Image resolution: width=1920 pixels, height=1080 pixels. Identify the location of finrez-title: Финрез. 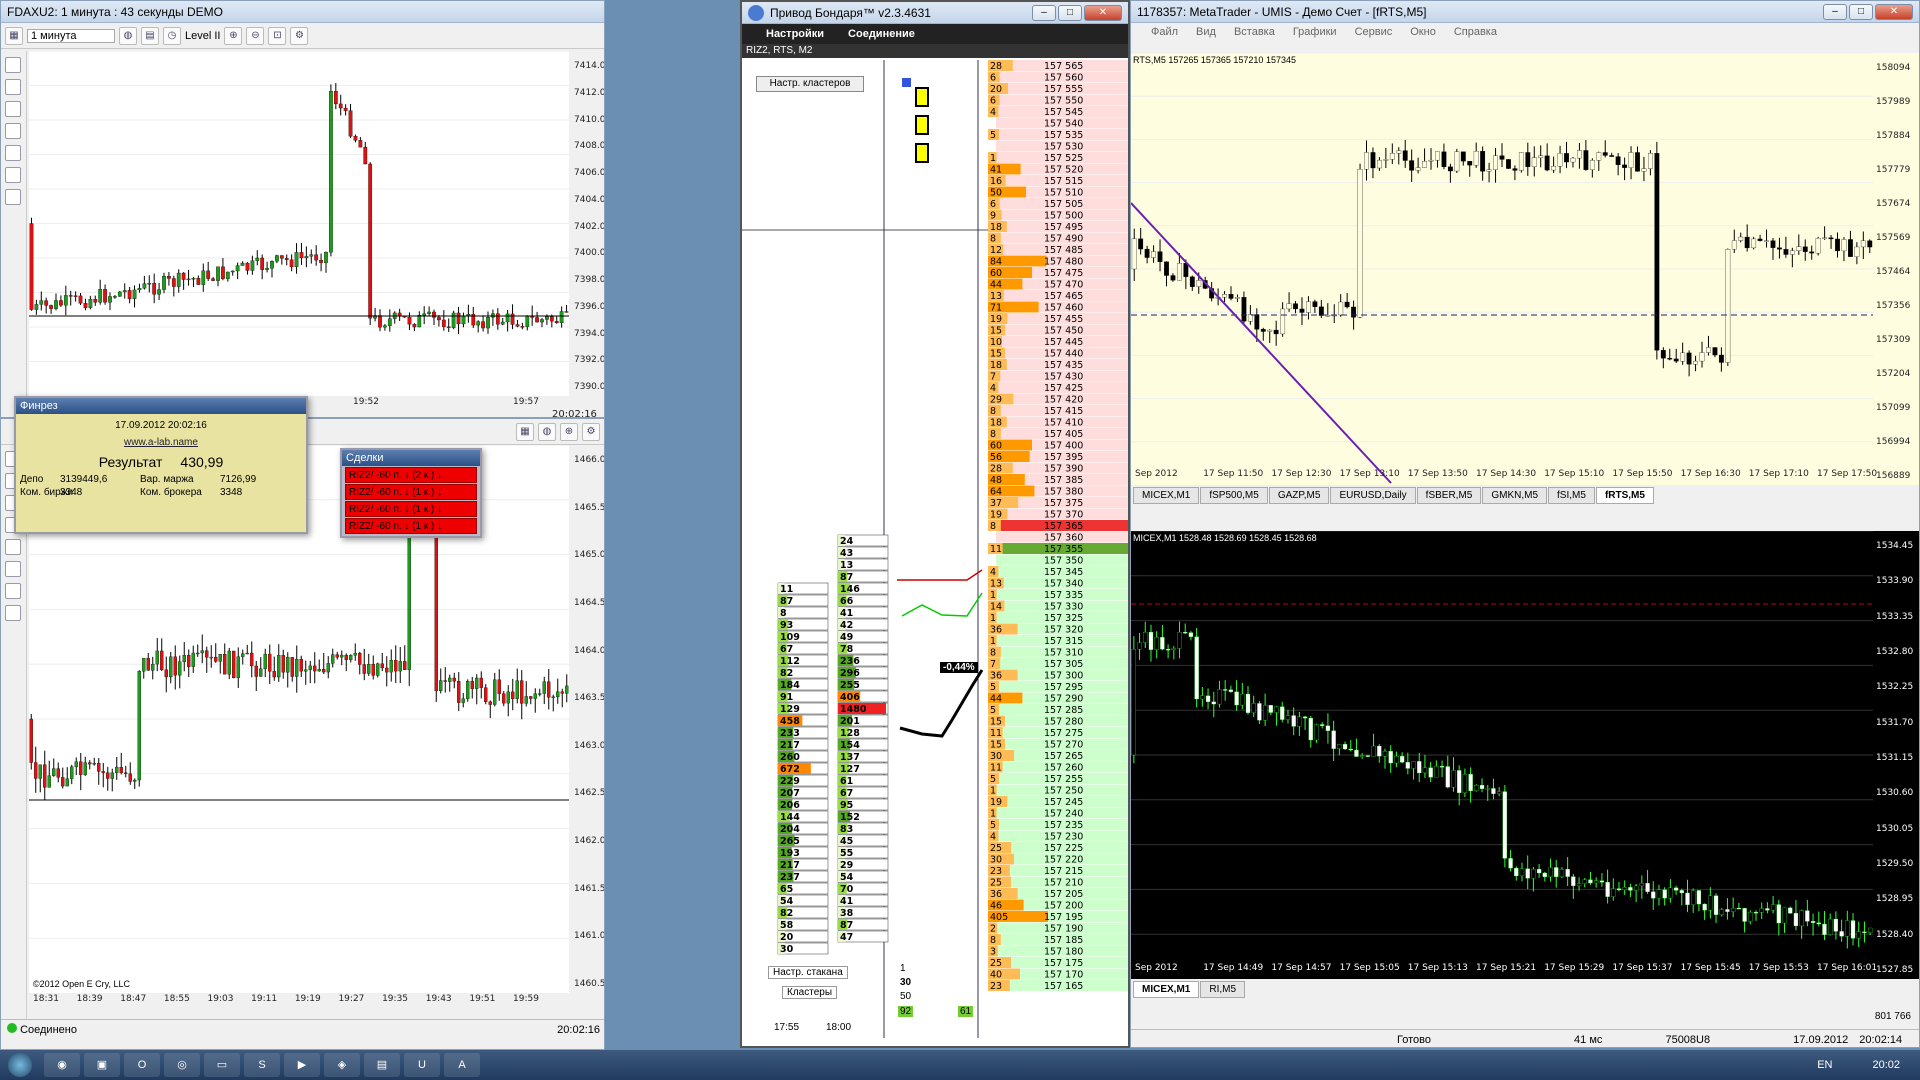
(161, 406).